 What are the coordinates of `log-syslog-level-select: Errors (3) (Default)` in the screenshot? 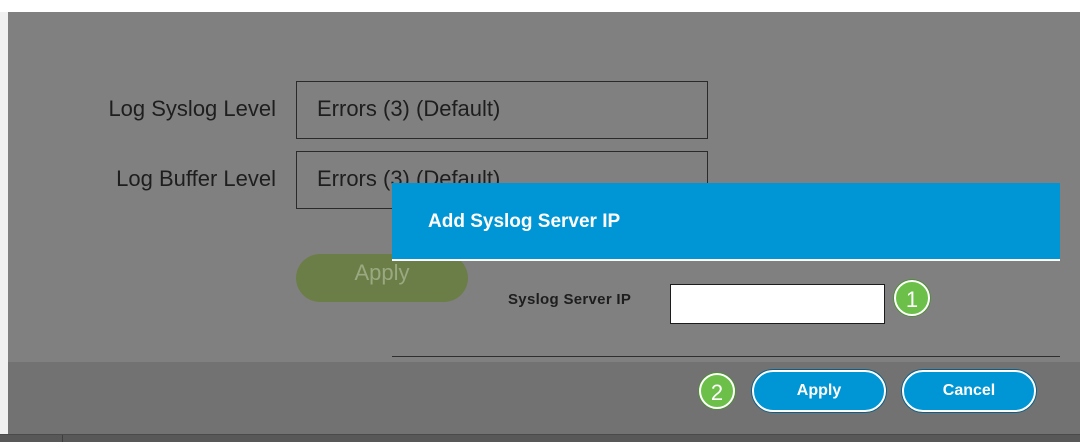 It's located at (502, 110).